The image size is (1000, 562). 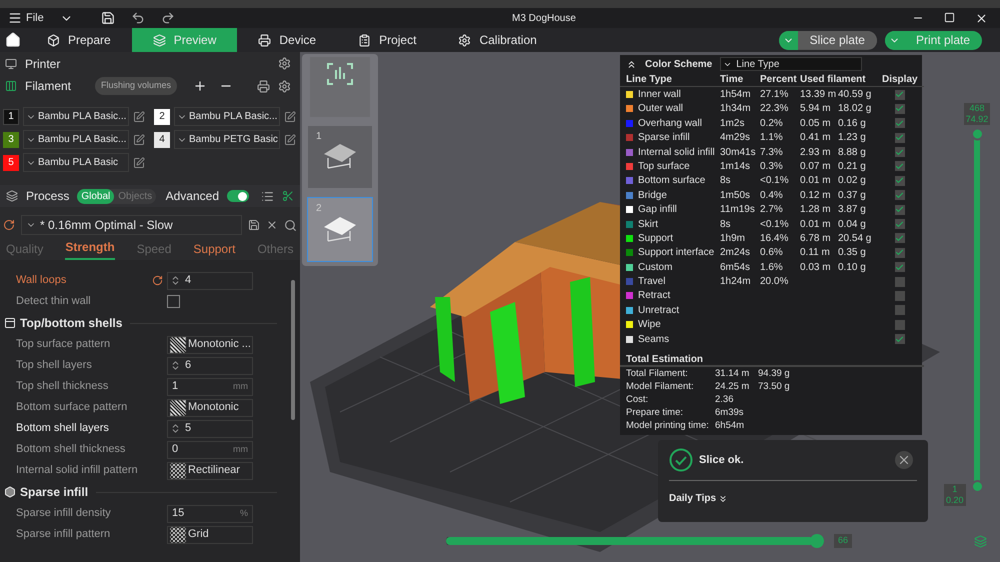 What do you see at coordinates (10, 323) in the screenshot?
I see `shells-icon` at bounding box center [10, 323].